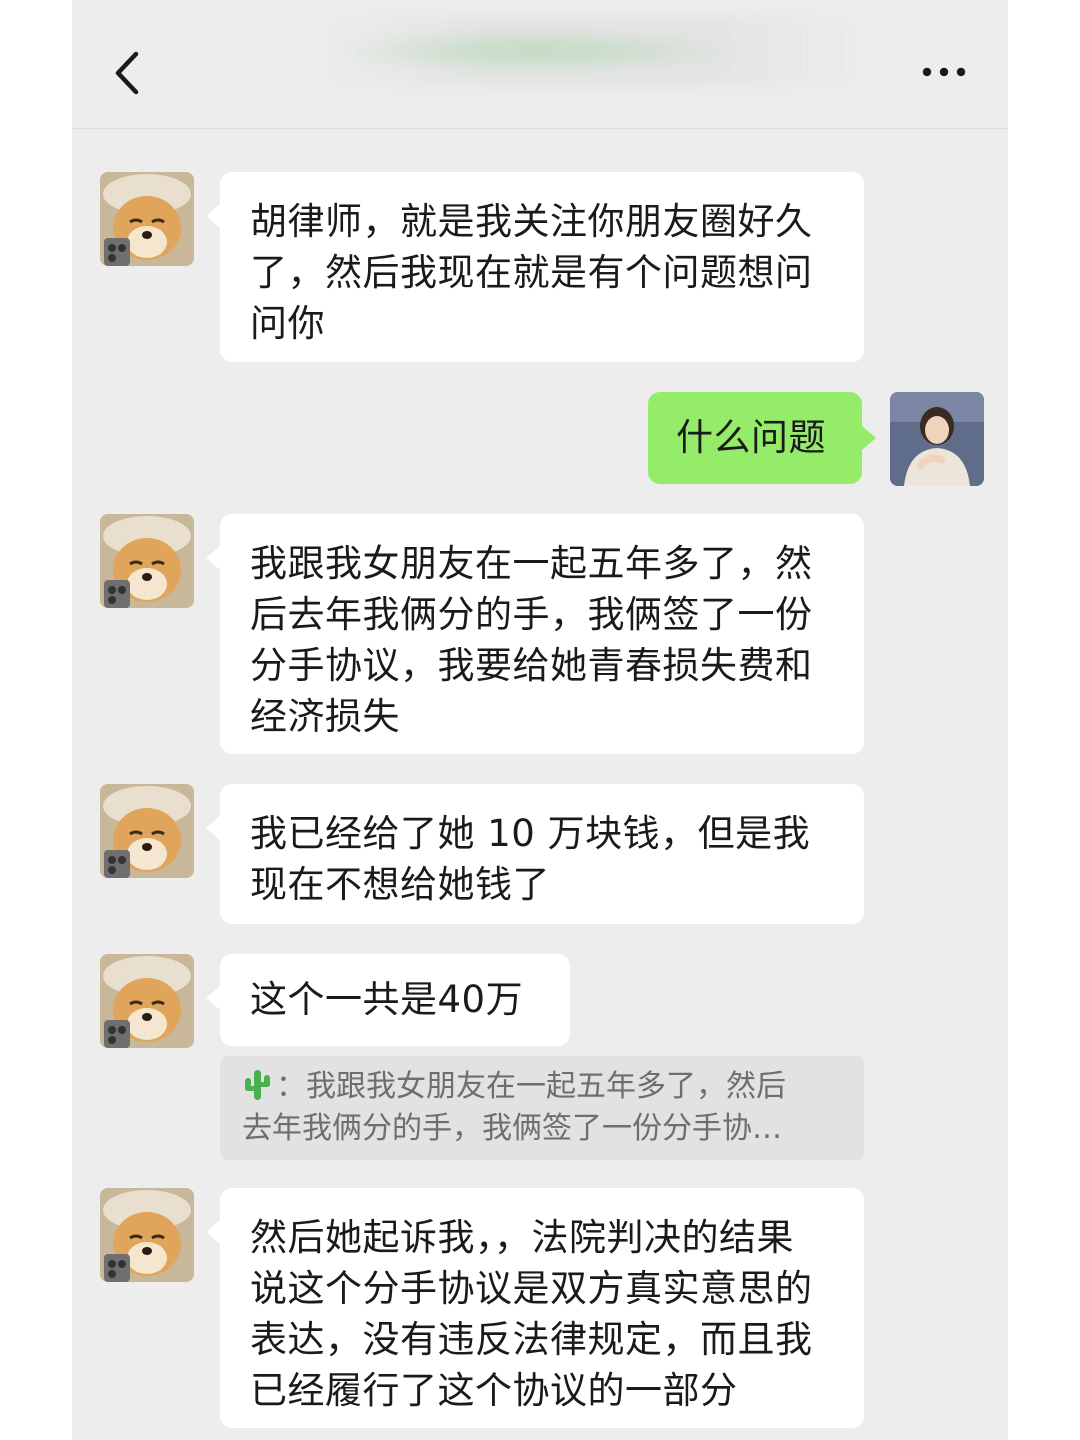 This screenshot has width=1080, height=1440. I want to click on chevron-left-icon, so click(127, 73).